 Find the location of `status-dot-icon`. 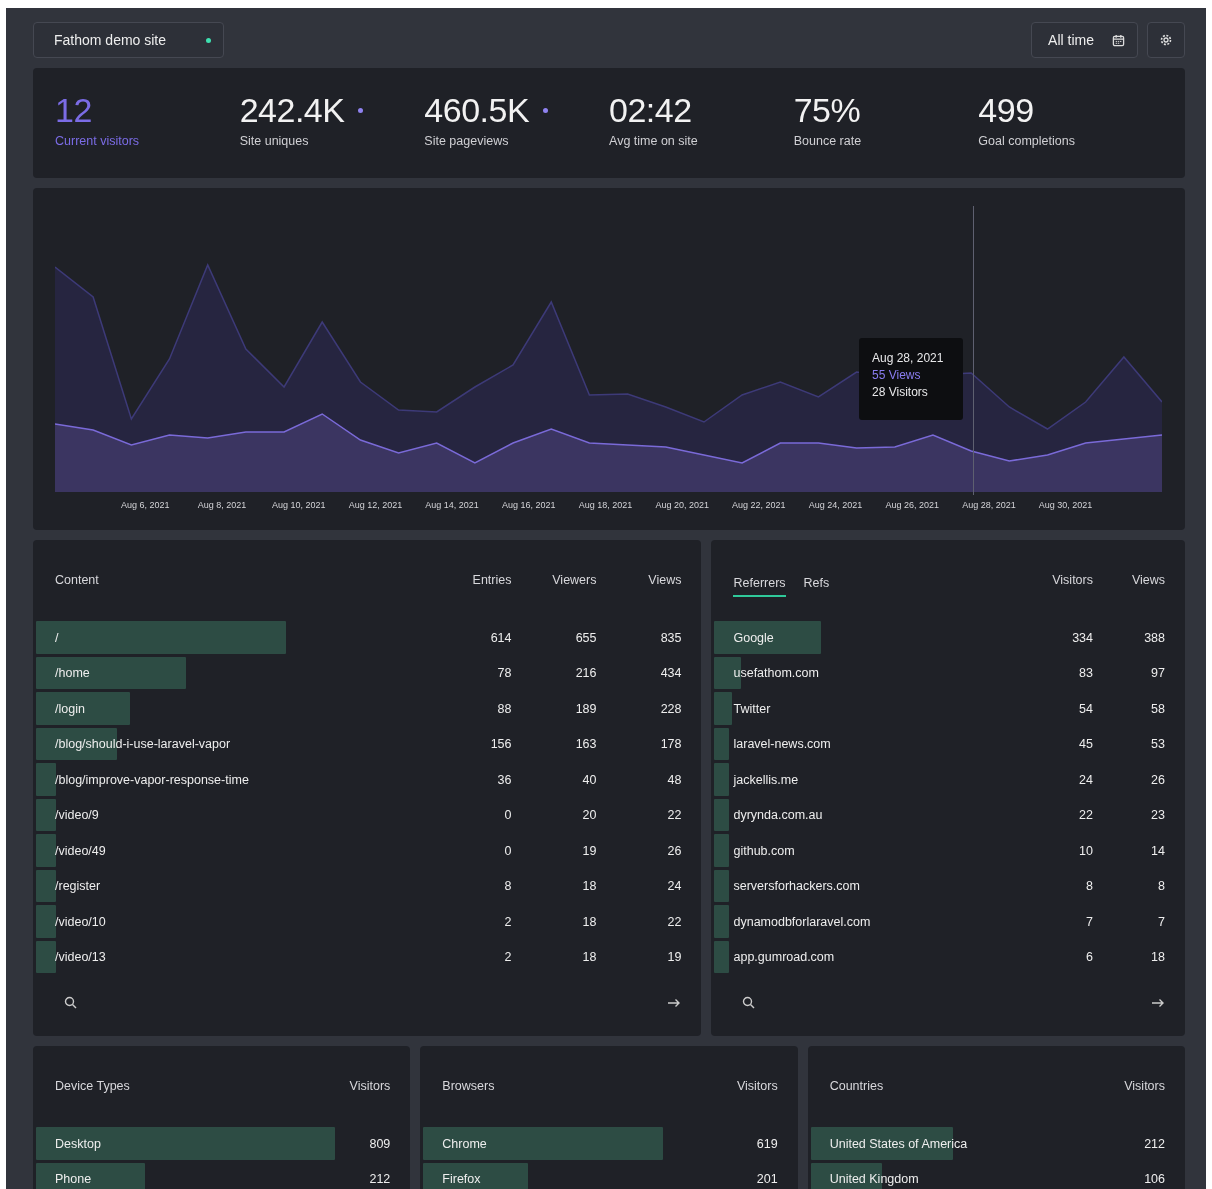

status-dot-icon is located at coordinates (209, 40).